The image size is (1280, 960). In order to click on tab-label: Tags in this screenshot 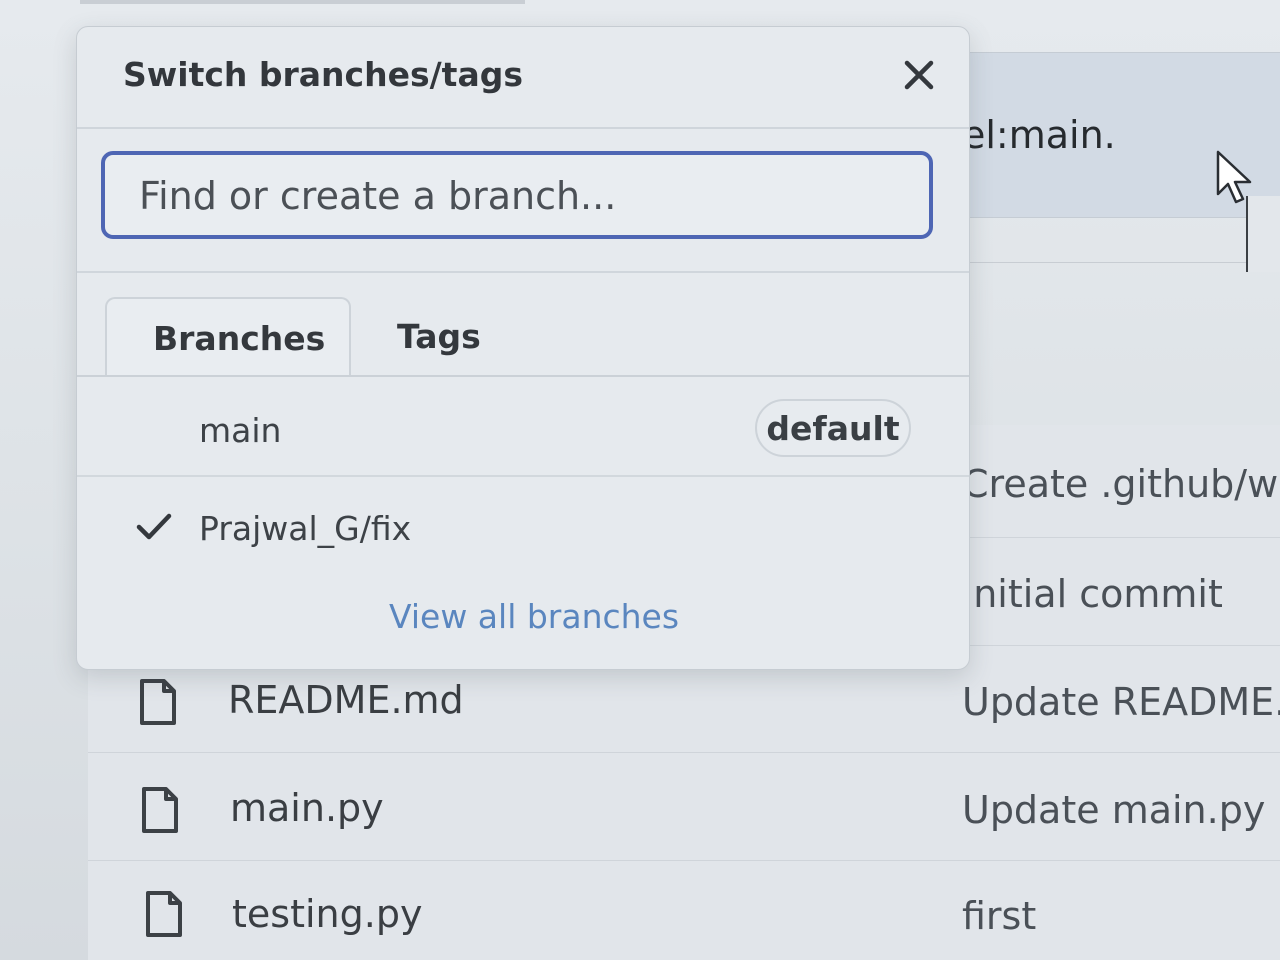, I will do `click(439, 336)`.